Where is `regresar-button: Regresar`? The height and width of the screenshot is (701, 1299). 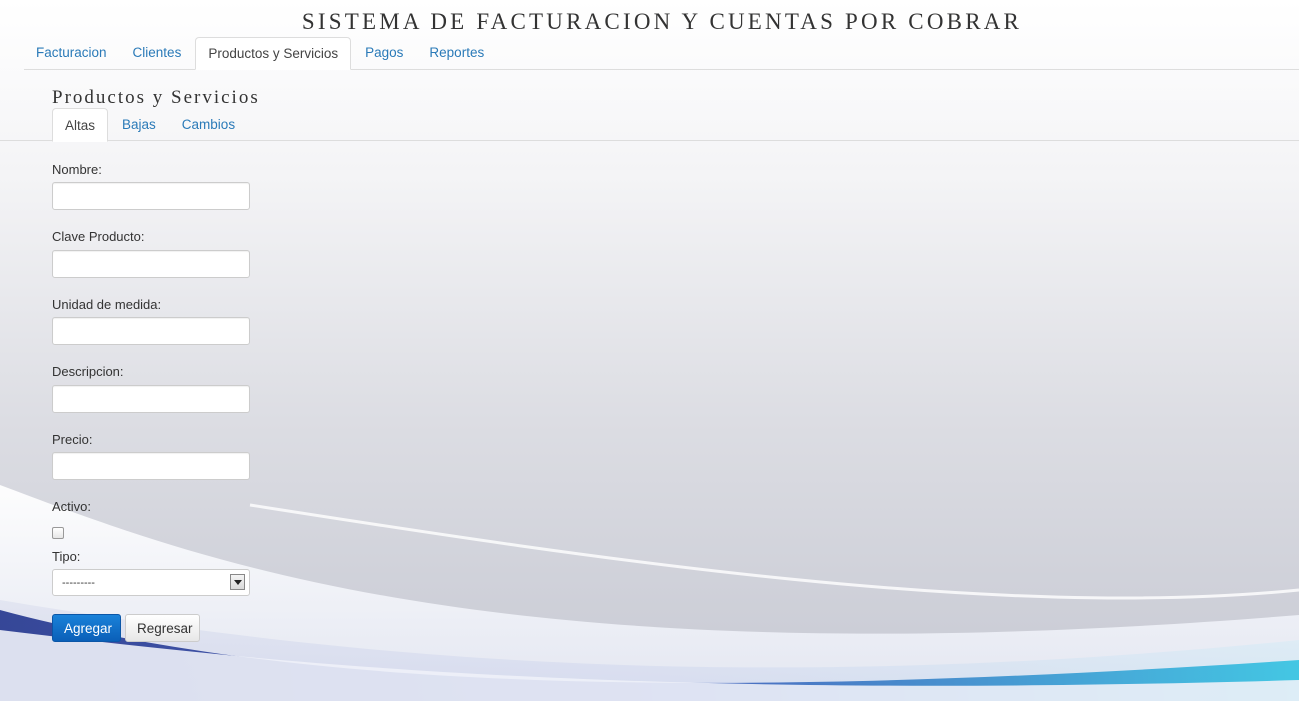
regresar-button: Regresar is located at coordinates (162, 628).